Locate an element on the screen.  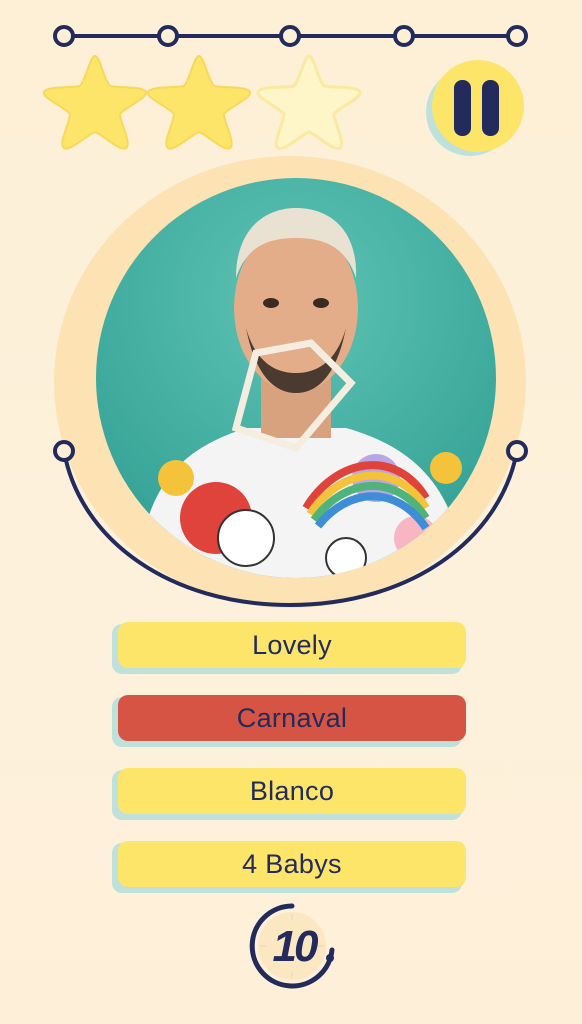
star-empty-icon is located at coordinates (309, 102).